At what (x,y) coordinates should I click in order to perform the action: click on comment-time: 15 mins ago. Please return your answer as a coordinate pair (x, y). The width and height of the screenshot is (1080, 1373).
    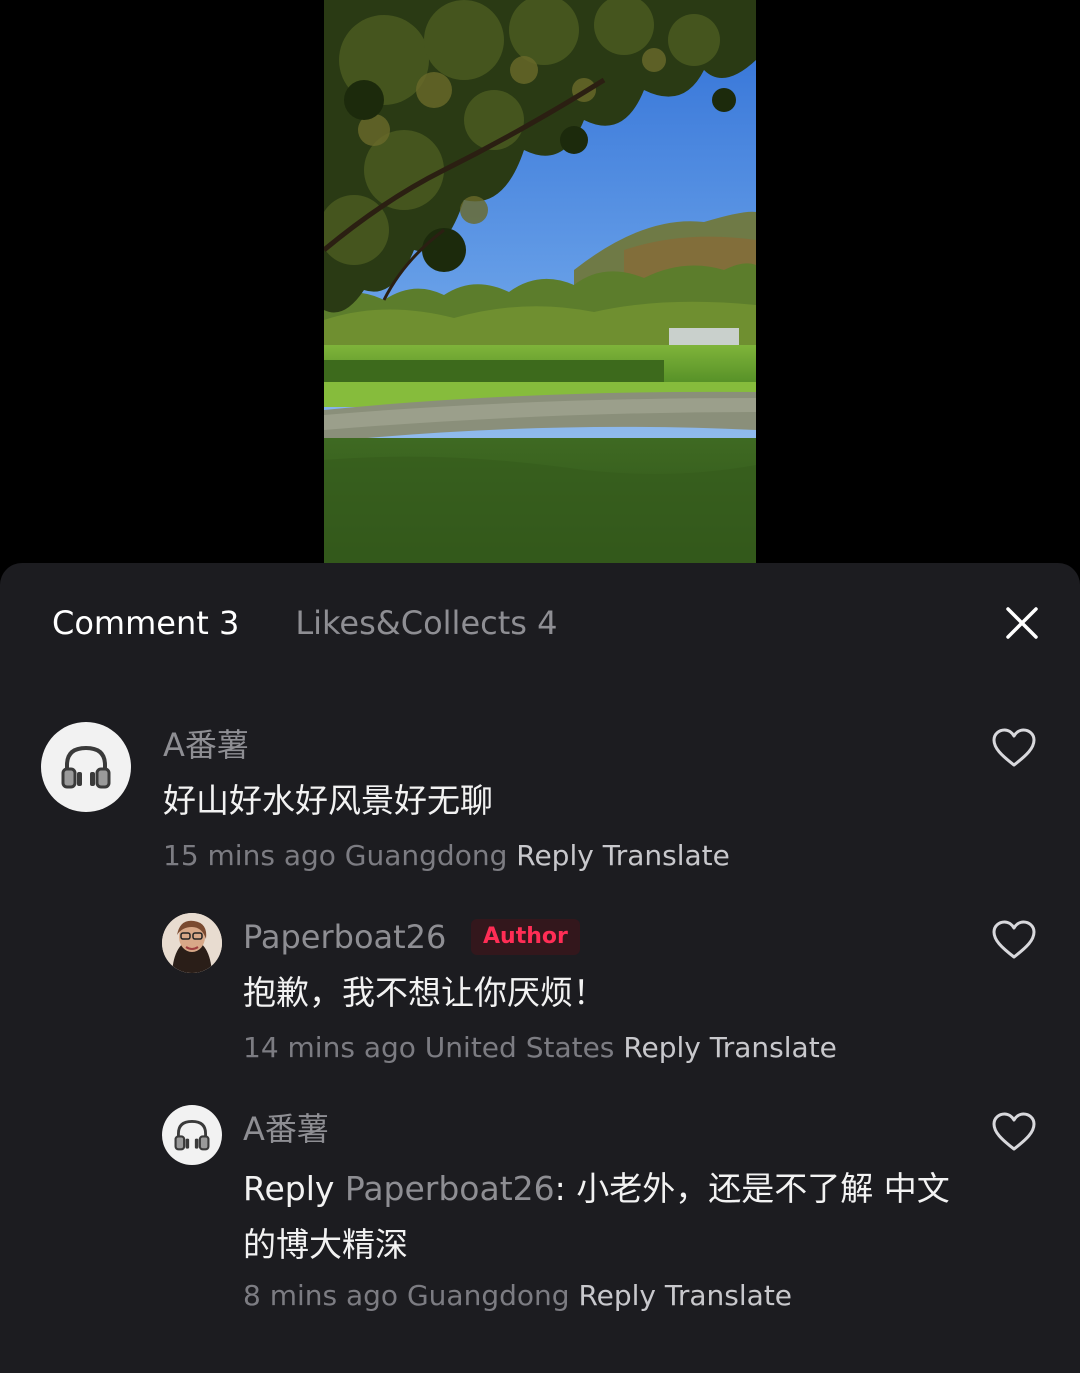
    Looking at the image, I should click on (249, 855).